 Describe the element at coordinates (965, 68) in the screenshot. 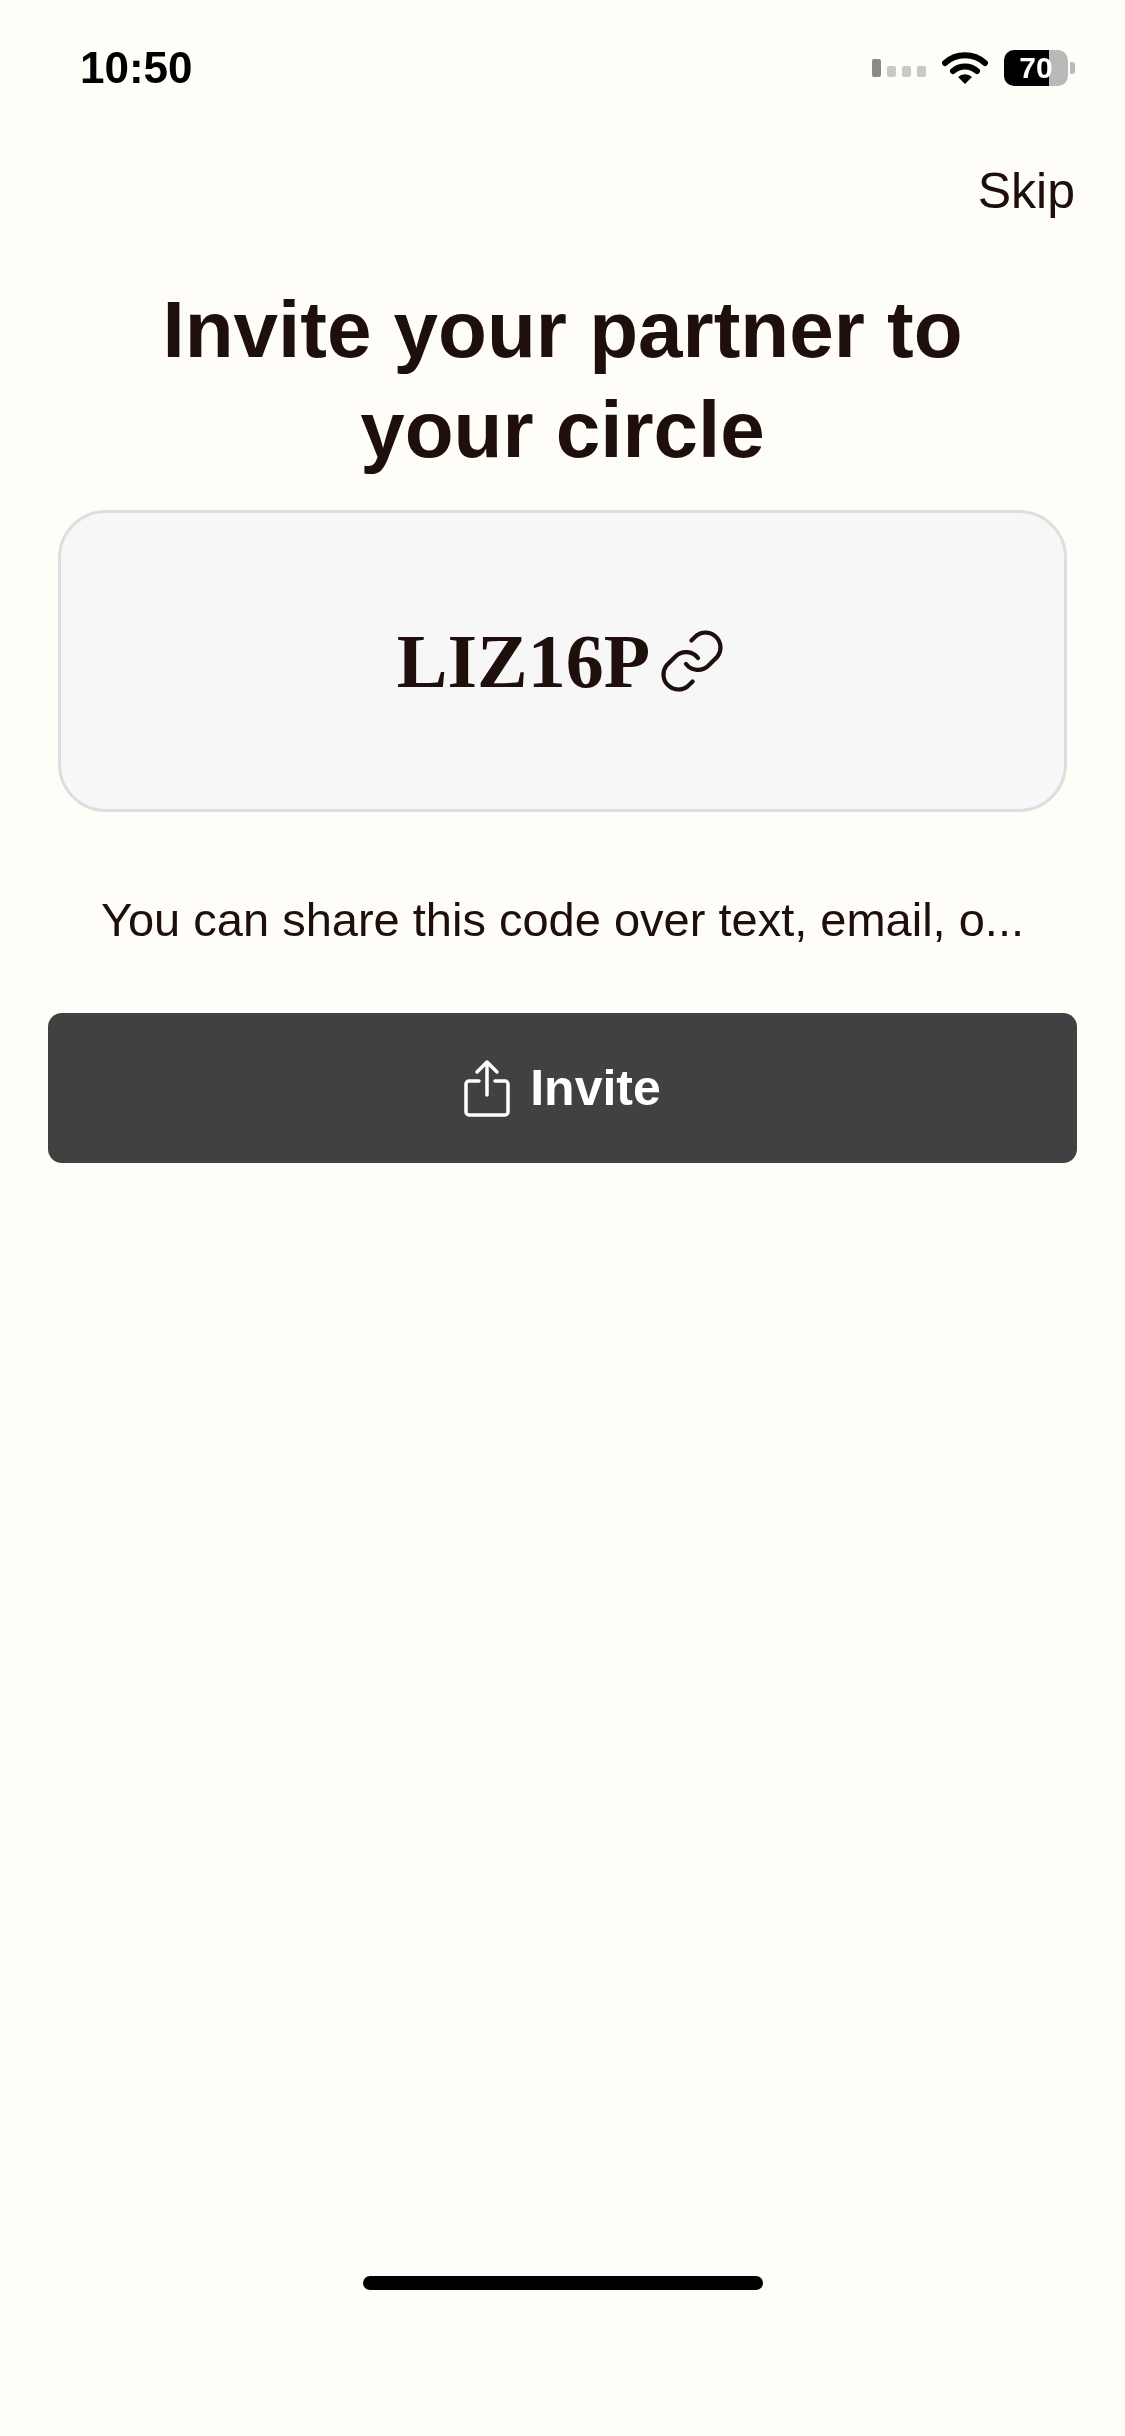

I see `wifi-icon` at that location.